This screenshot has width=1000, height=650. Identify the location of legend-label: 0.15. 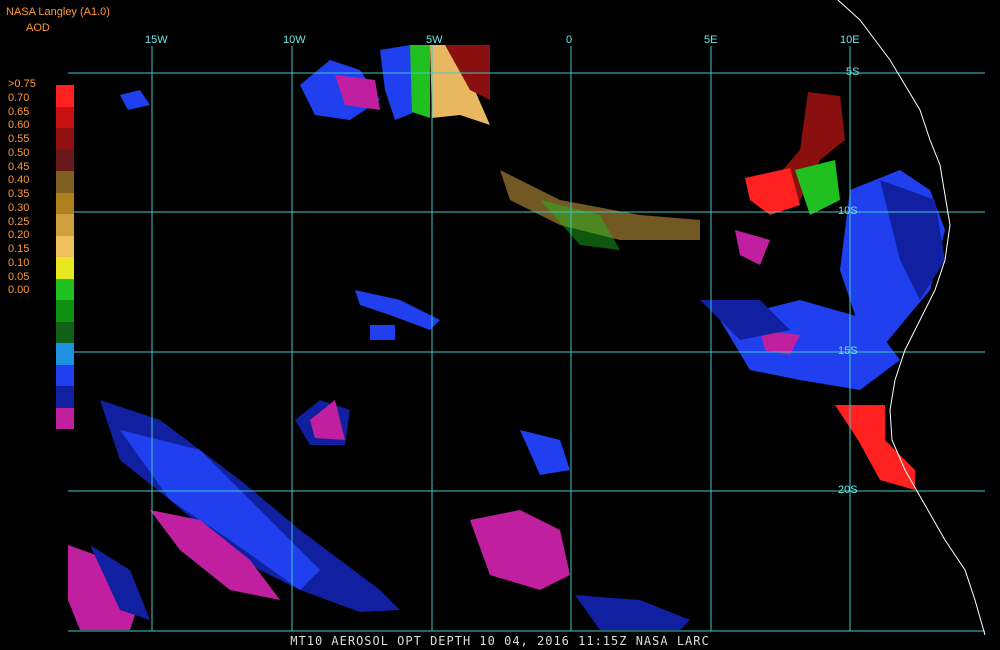
(19, 249).